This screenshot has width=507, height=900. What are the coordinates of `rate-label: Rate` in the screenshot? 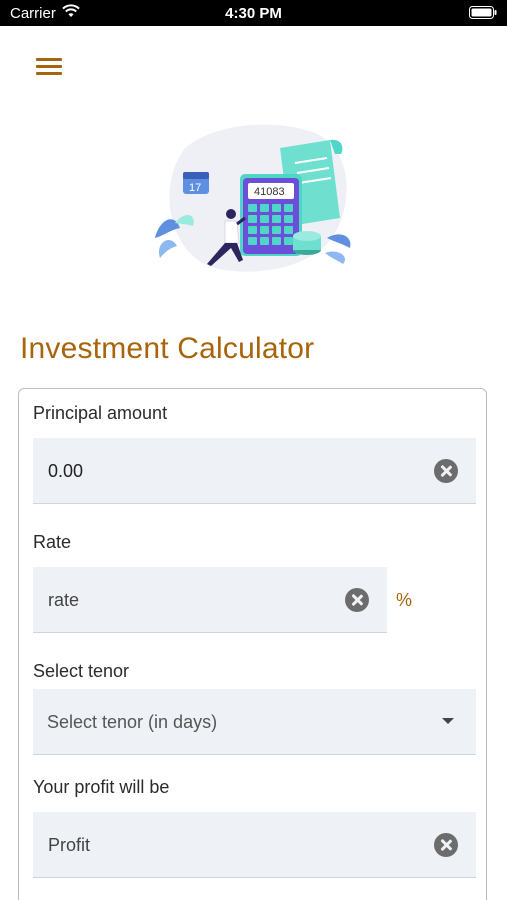 It's located at (52, 542).